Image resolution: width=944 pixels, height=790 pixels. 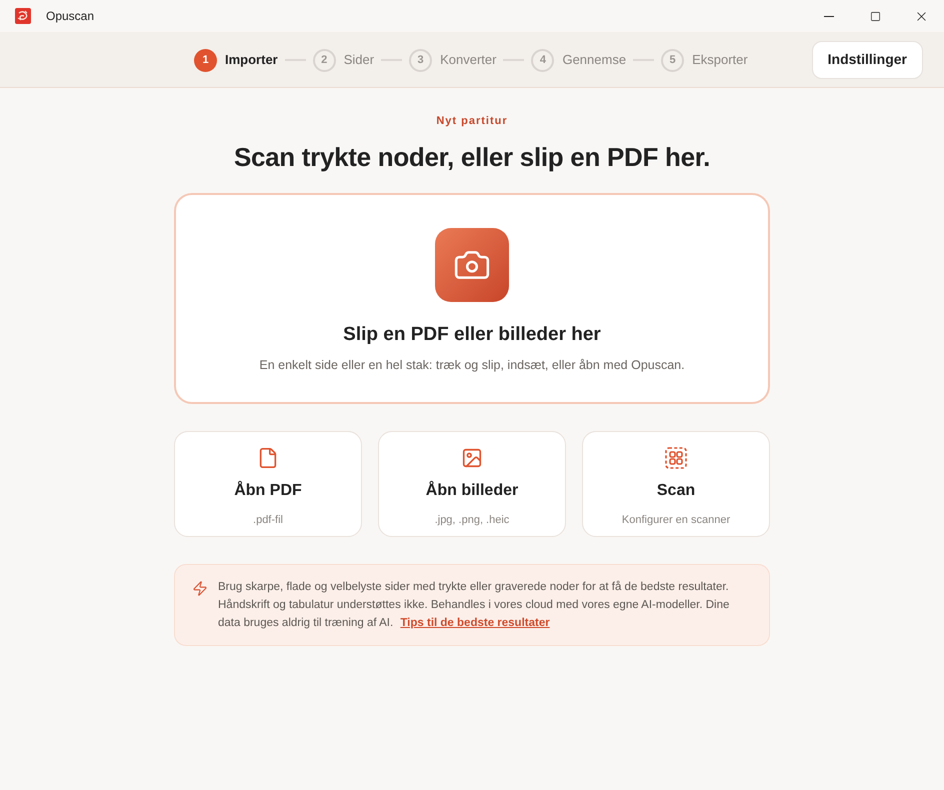 What do you see at coordinates (676, 520) in the screenshot?
I see `option-subtitle: Konfigurer en scanner` at bounding box center [676, 520].